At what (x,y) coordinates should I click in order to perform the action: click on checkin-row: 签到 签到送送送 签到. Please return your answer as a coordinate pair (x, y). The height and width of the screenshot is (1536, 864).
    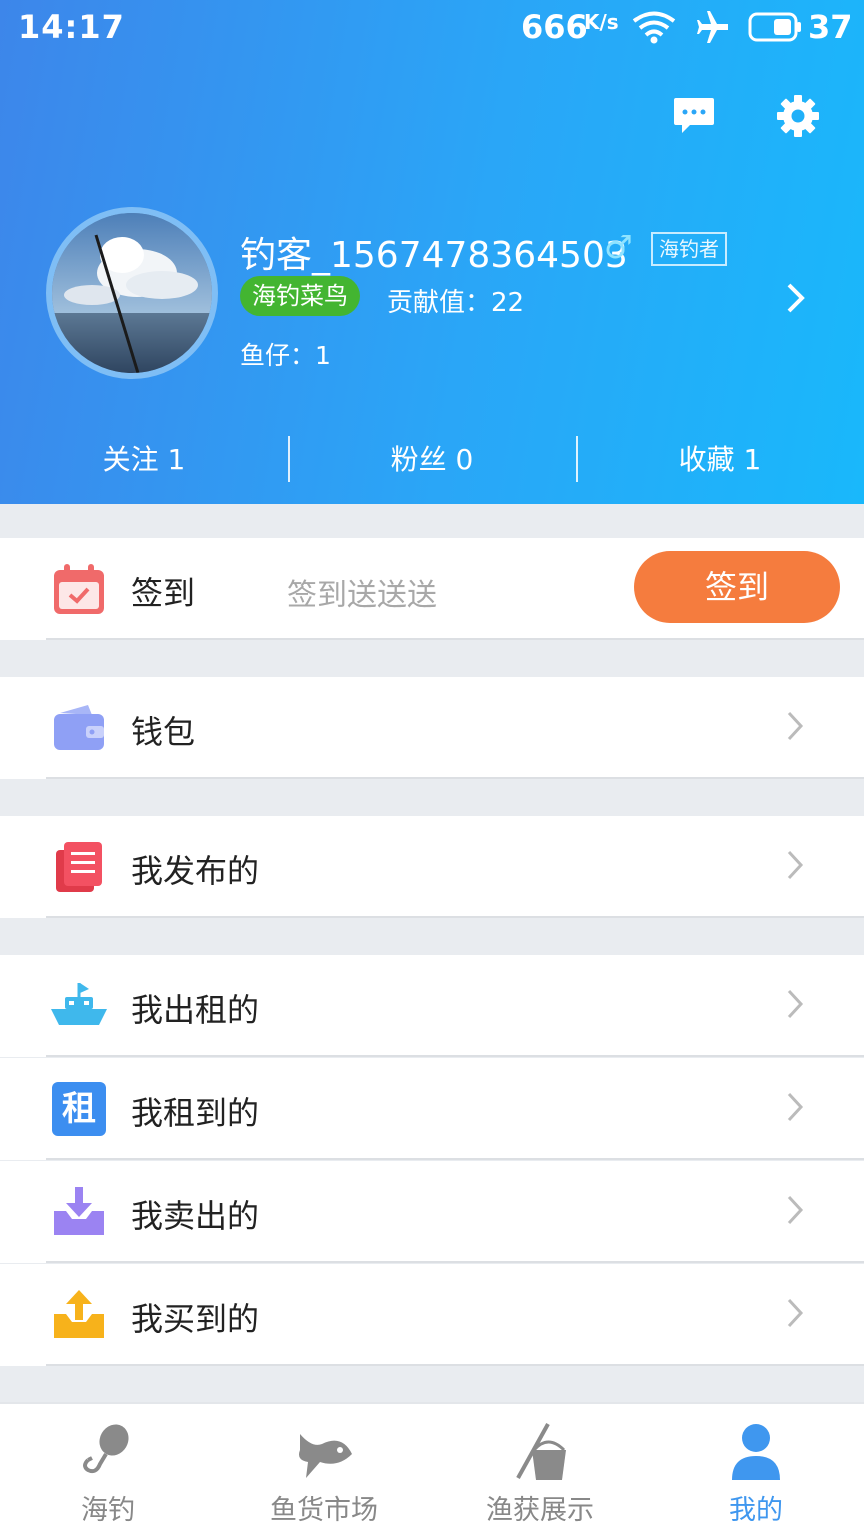
    Looking at the image, I should click on (432, 589).